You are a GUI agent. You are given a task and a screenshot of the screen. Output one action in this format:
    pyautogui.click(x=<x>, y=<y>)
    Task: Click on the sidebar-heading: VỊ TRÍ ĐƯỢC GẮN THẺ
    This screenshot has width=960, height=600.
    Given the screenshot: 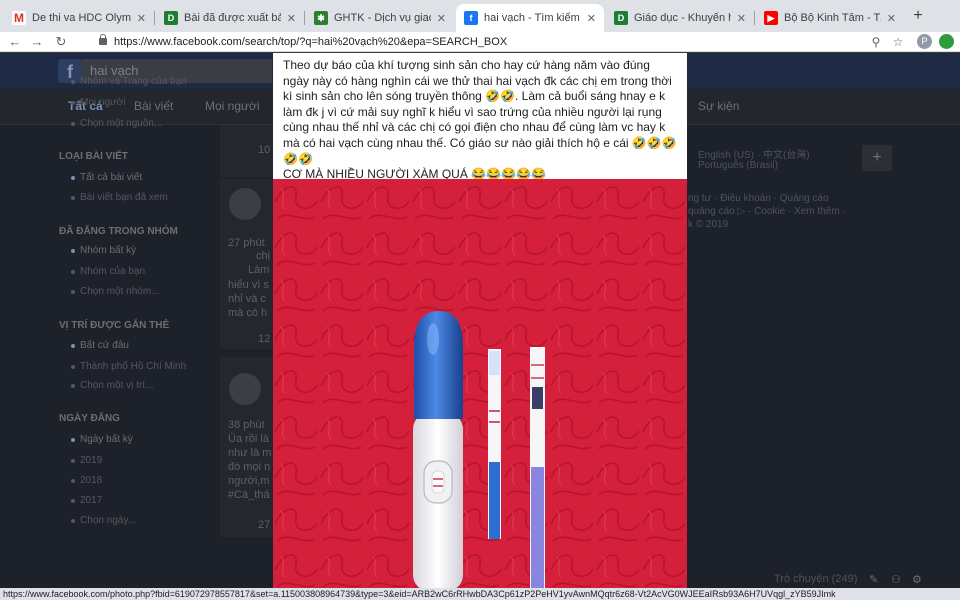 What is the action you would take?
    pyautogui.click(x=114, y=325)
    